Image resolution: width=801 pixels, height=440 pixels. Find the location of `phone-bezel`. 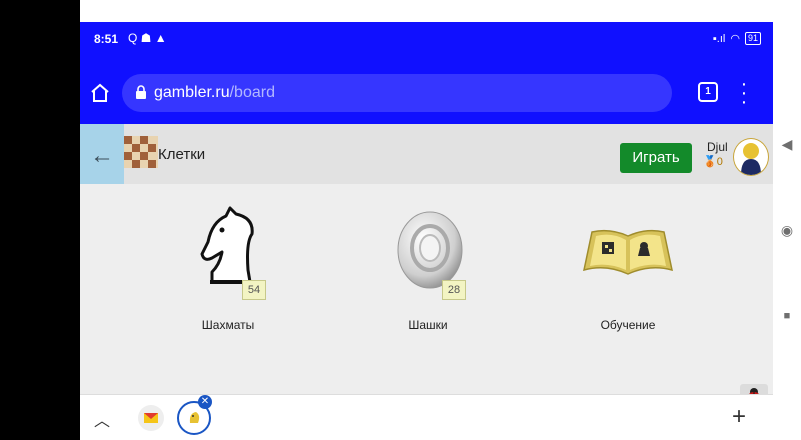

phone-bezel is located at coordinates (40, 220).